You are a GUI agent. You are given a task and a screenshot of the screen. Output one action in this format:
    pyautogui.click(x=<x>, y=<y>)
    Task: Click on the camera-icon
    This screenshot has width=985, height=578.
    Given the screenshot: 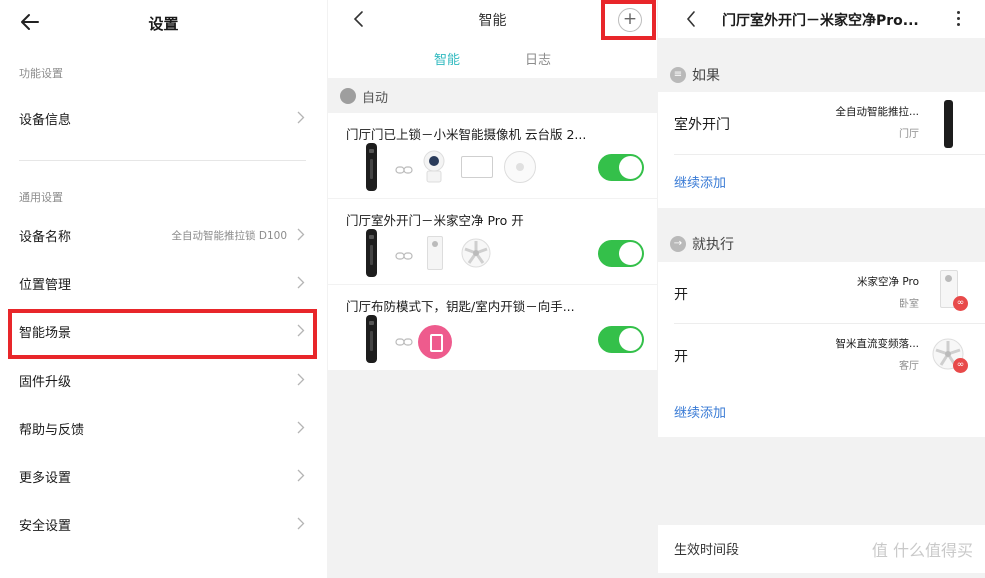 What is the action you would take?
    pyautogui.click(x=434, y=166)
    